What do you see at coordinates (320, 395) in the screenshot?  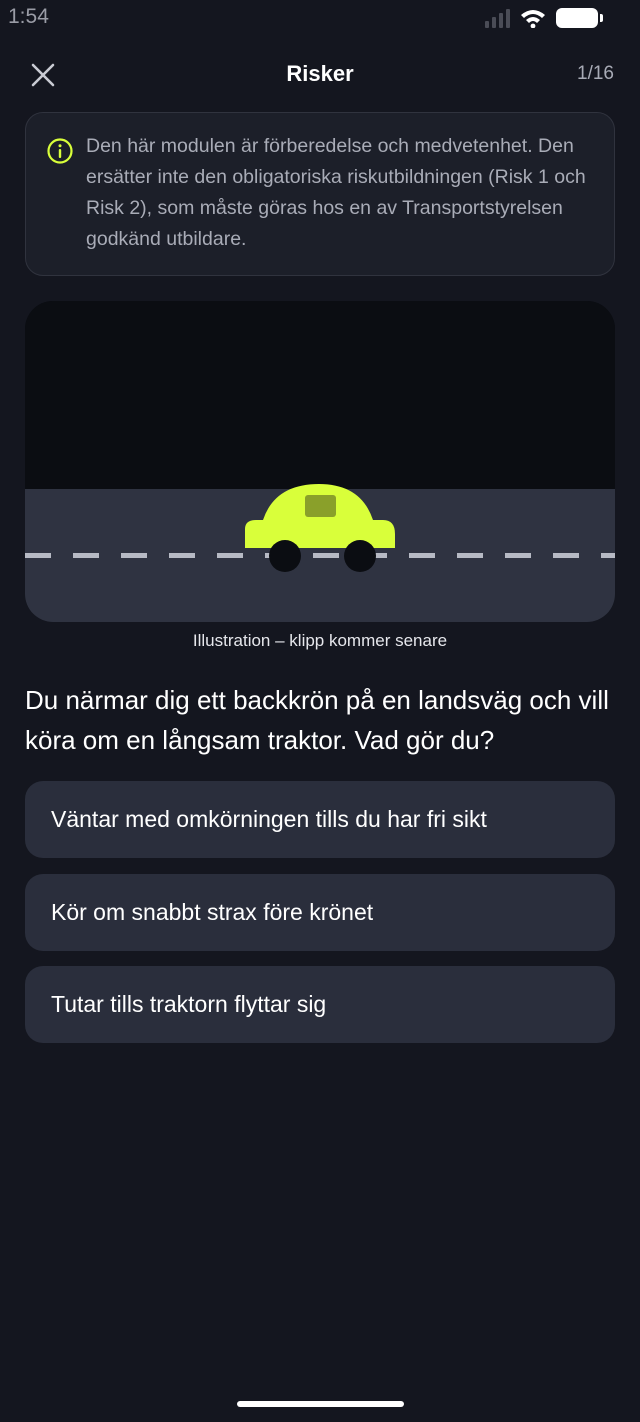 I see `sky` at bounding box center [320, 395].